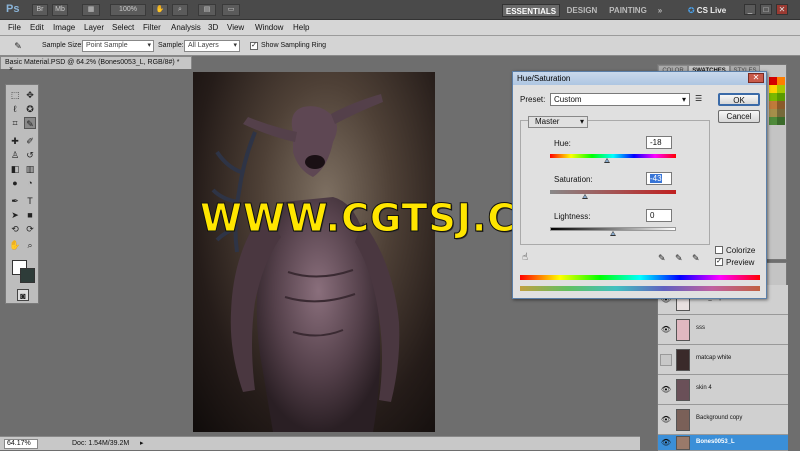 The image size is (800, 451). I want to click on clone-stamp-tool-icon: ♙, so click(15, 155).